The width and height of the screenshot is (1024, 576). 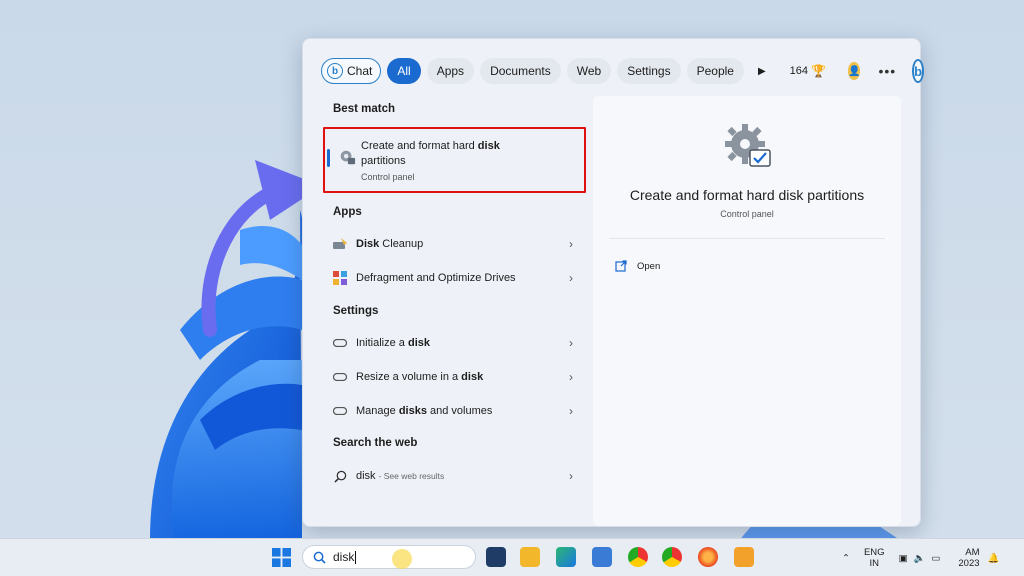 What do you see at coordinates (649, 266) in the screenshot?
I see `open-label: Open` at bounding box center [649, 266].